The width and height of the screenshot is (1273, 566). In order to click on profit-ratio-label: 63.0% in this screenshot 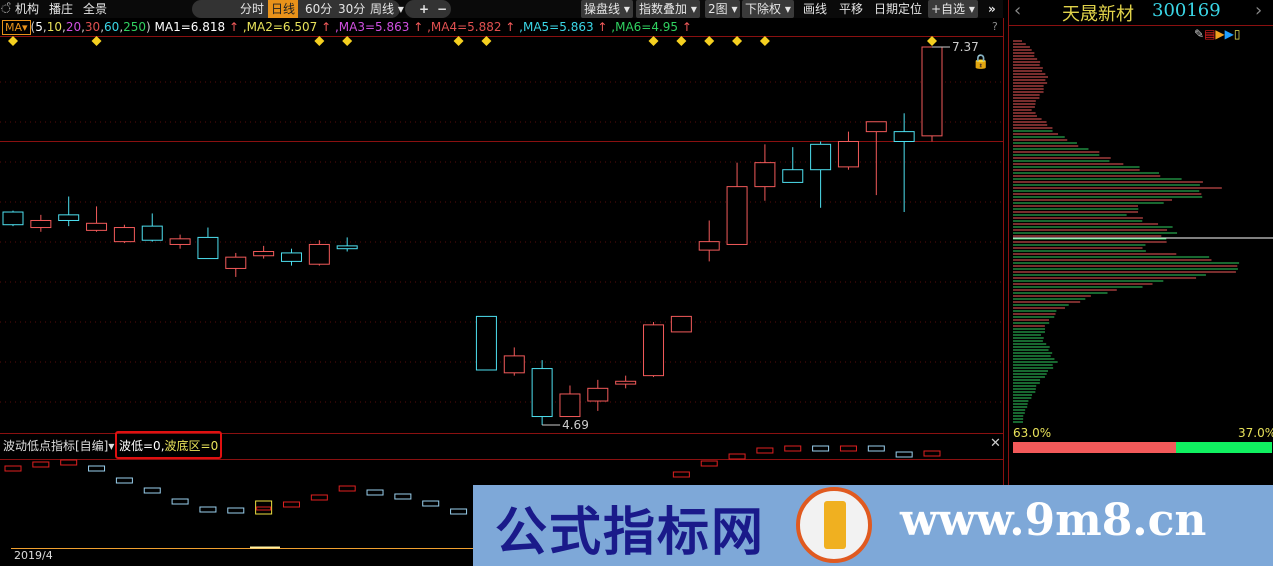, I will do `click(1032, 433)`.